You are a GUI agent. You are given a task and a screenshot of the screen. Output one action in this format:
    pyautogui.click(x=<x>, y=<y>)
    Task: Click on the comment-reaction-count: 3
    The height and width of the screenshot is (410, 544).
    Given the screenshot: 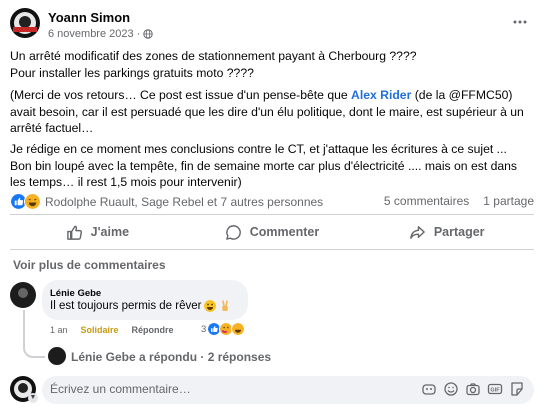 What is the action you would take?
    pyautogui.click(x=204, y=329)
    